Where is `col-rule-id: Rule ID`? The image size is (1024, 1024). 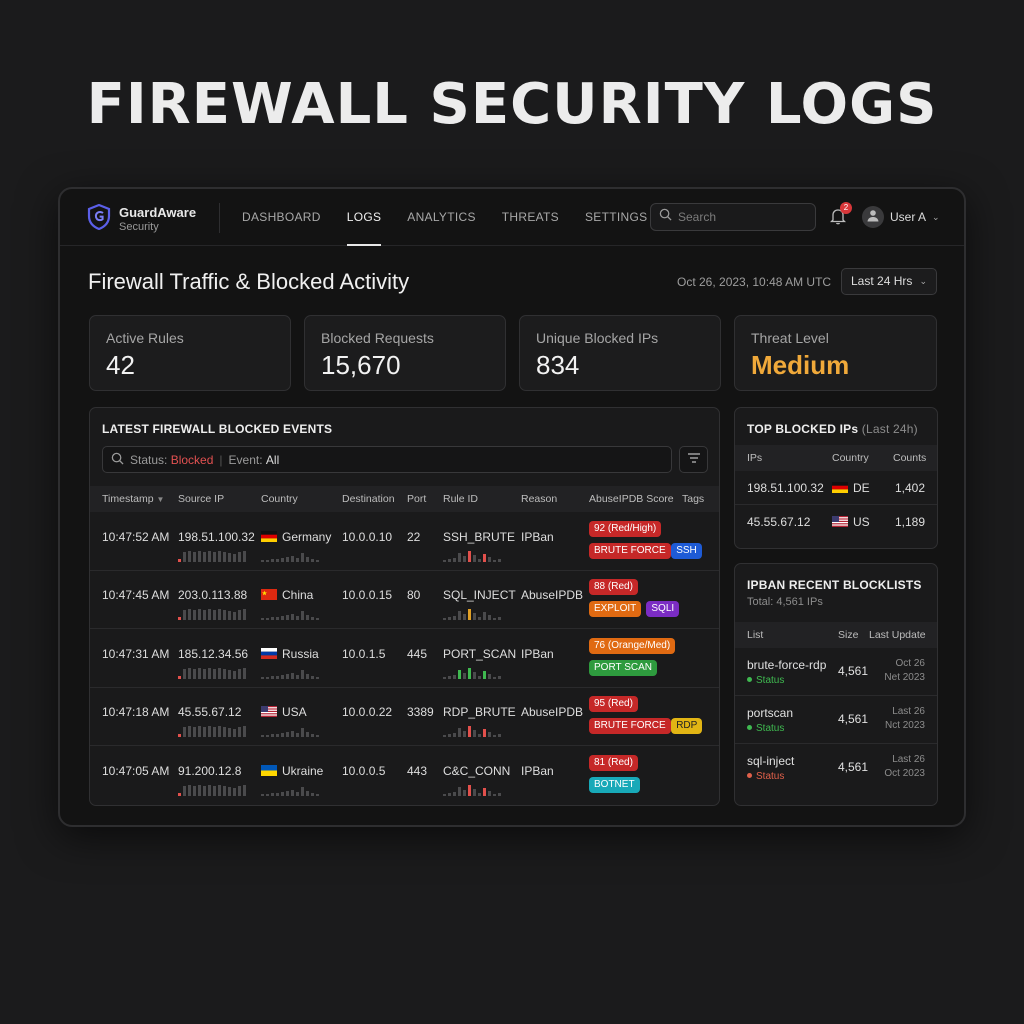 col-rule-id: Rule ID is located at coordinates (460, 499).